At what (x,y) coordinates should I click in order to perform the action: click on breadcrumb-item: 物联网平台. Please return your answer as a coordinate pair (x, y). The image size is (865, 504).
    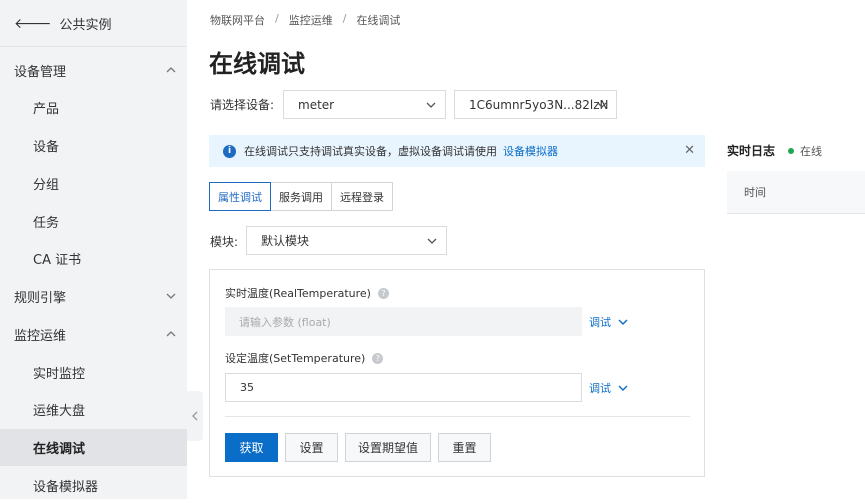
    Looking at the image, I should click on (237, 20).